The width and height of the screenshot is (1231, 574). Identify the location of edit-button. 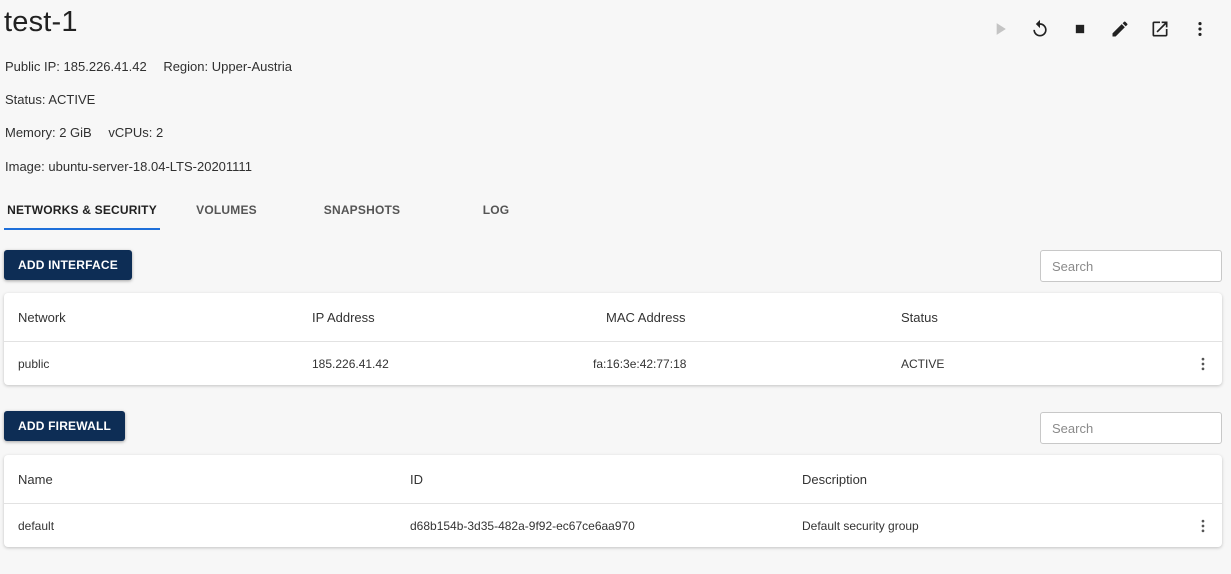
(1120, 29).